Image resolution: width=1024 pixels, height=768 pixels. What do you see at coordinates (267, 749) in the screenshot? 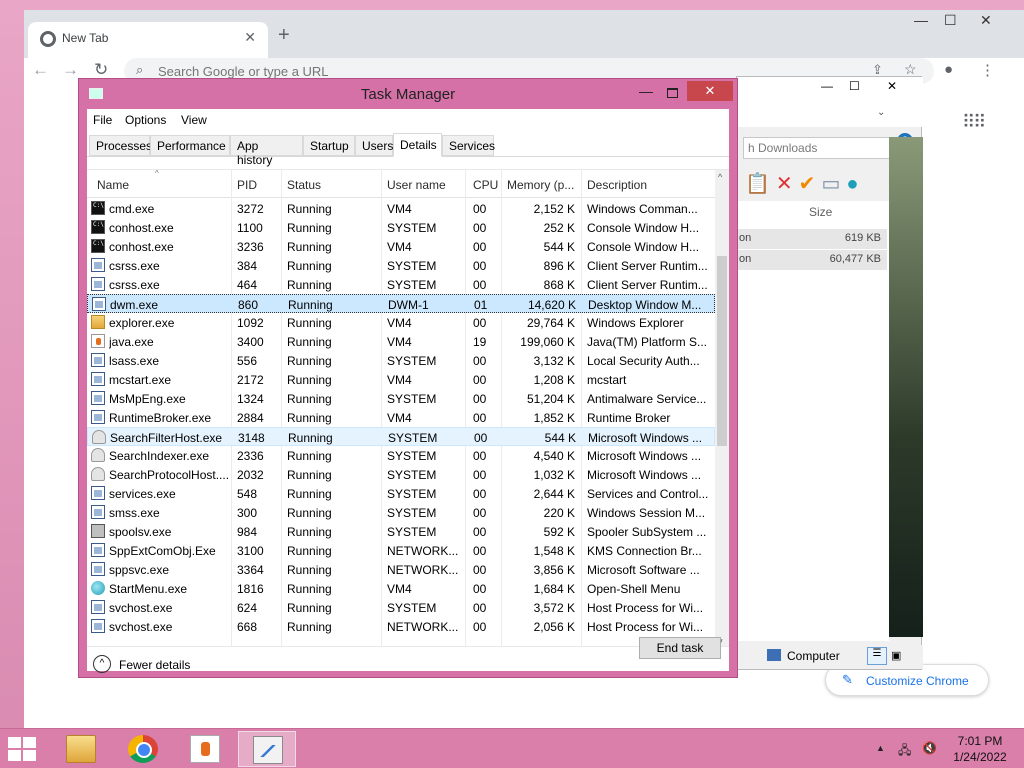
I see `taskbar-task-manager` at bounding box center [267, 749].